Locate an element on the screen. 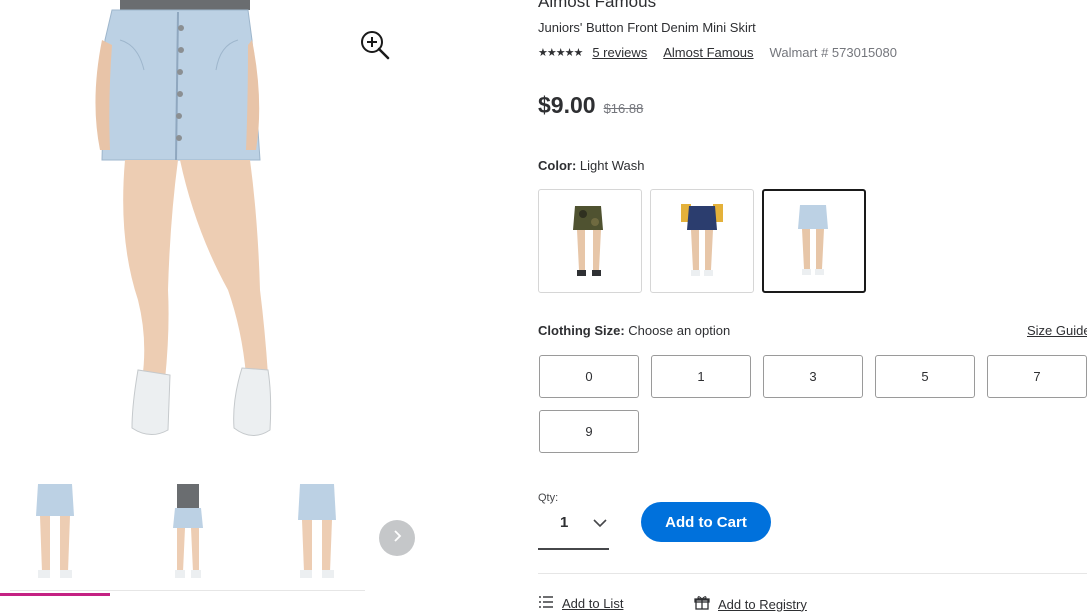  qty-label: Qty: is located at coordinates (548, 498).